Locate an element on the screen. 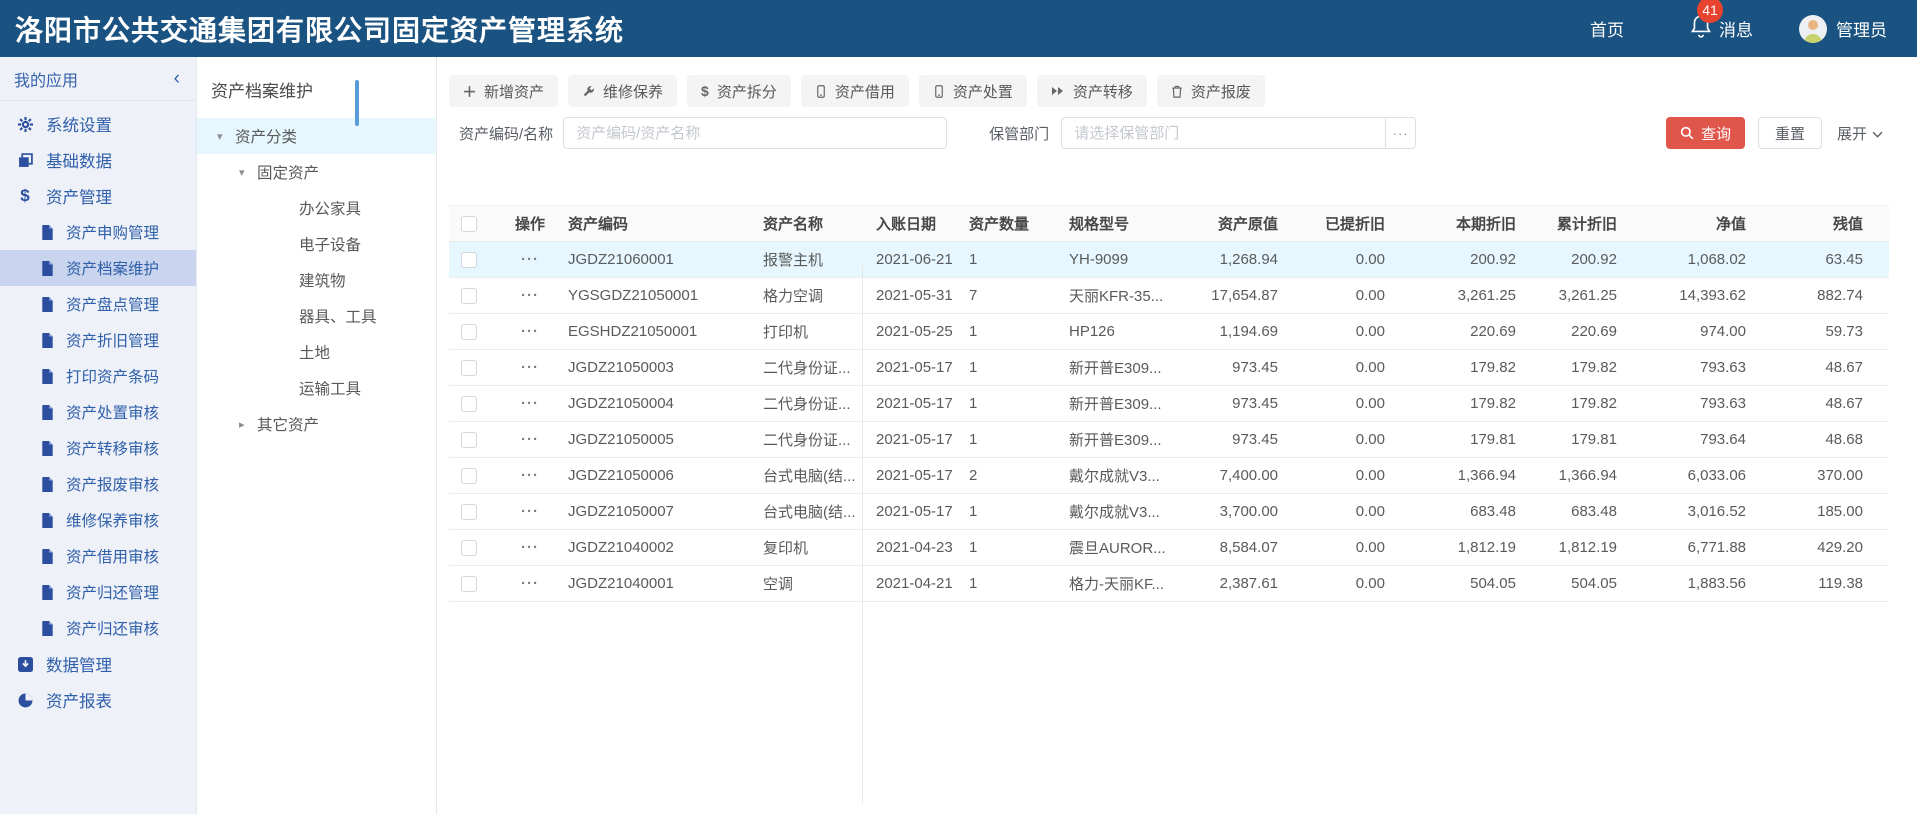 This screenshot has height=814, width=1917. sidebar-item: 资产归还管理 is located at coordinates (98, 592).